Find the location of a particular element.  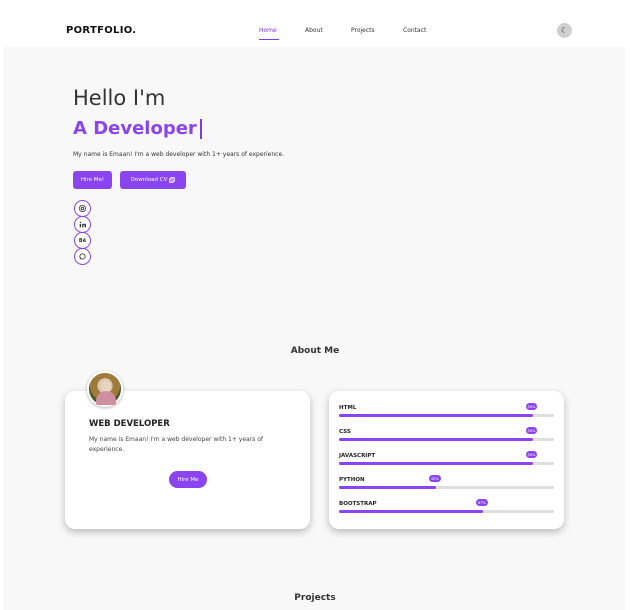

hire-me-button: Hire Me! is located at coordinates (92, 180).